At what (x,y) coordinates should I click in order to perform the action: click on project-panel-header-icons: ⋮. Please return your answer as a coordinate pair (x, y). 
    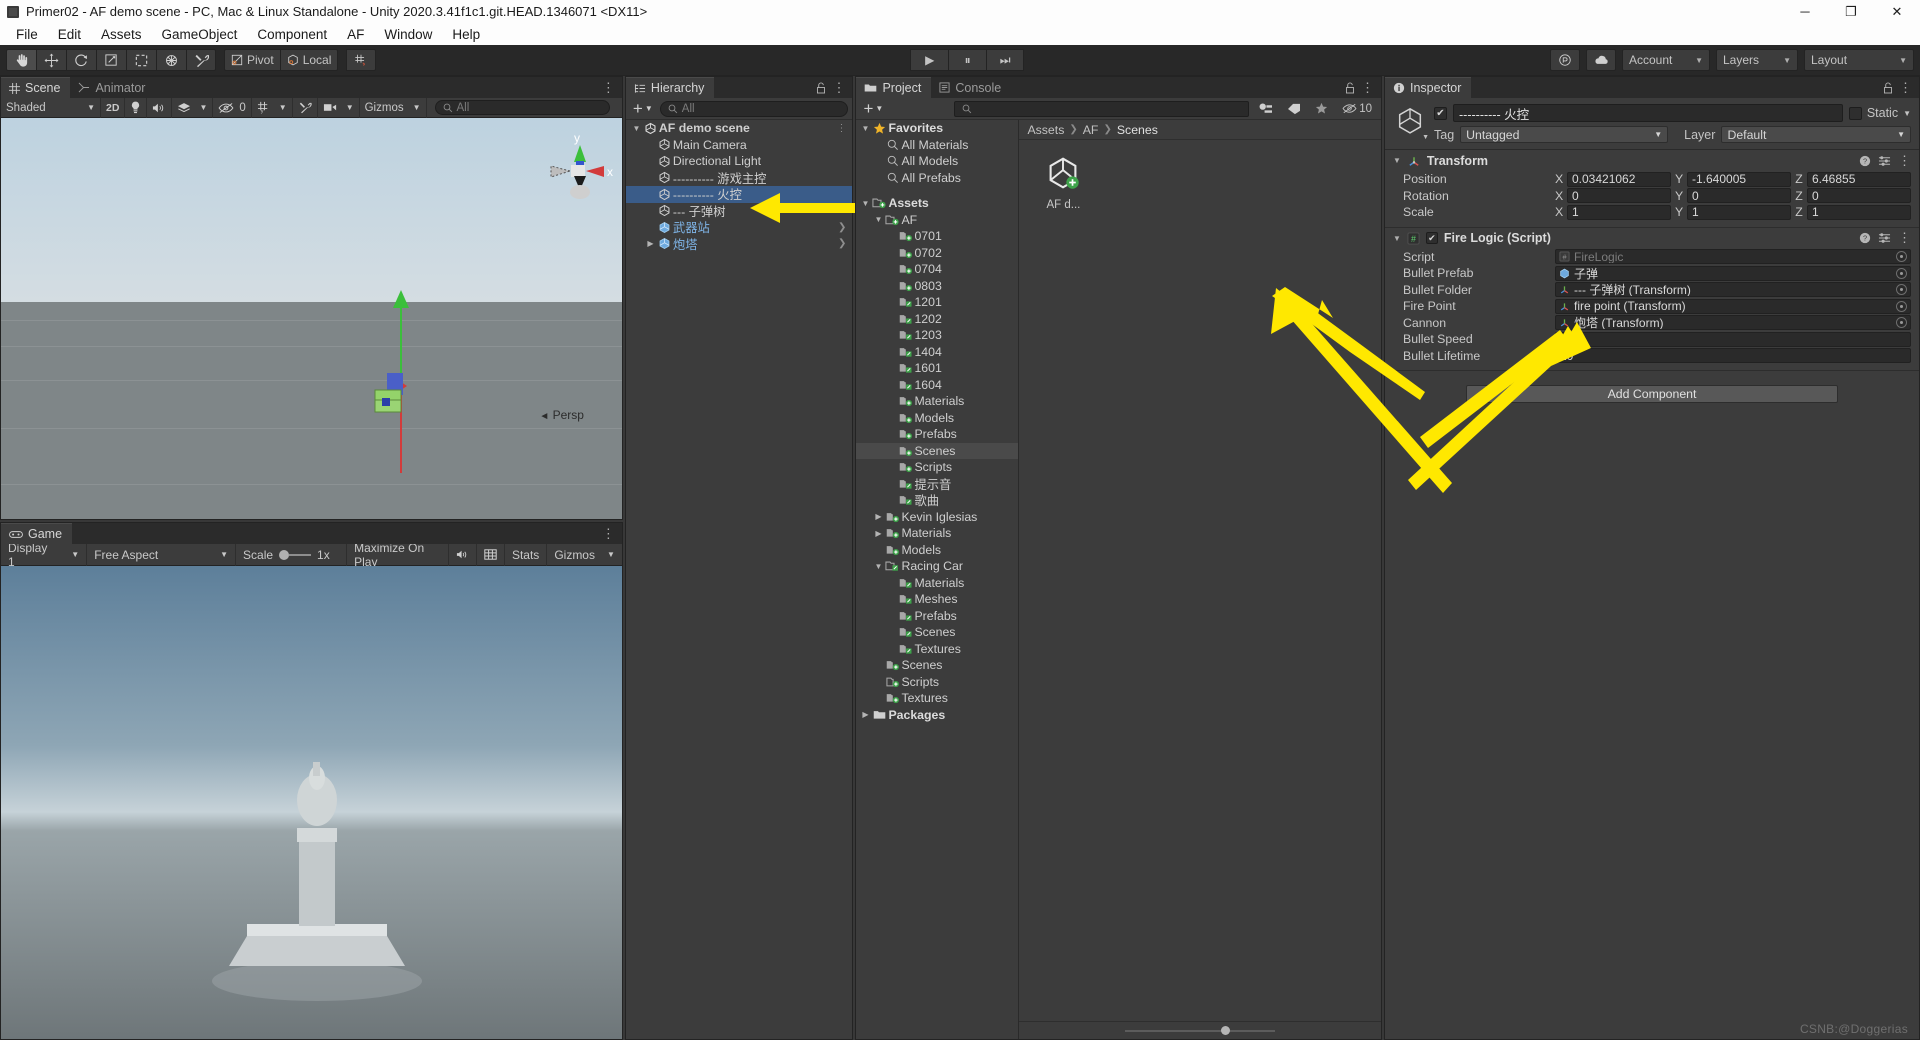
    Looking at the image, I should click on (1359, 87).